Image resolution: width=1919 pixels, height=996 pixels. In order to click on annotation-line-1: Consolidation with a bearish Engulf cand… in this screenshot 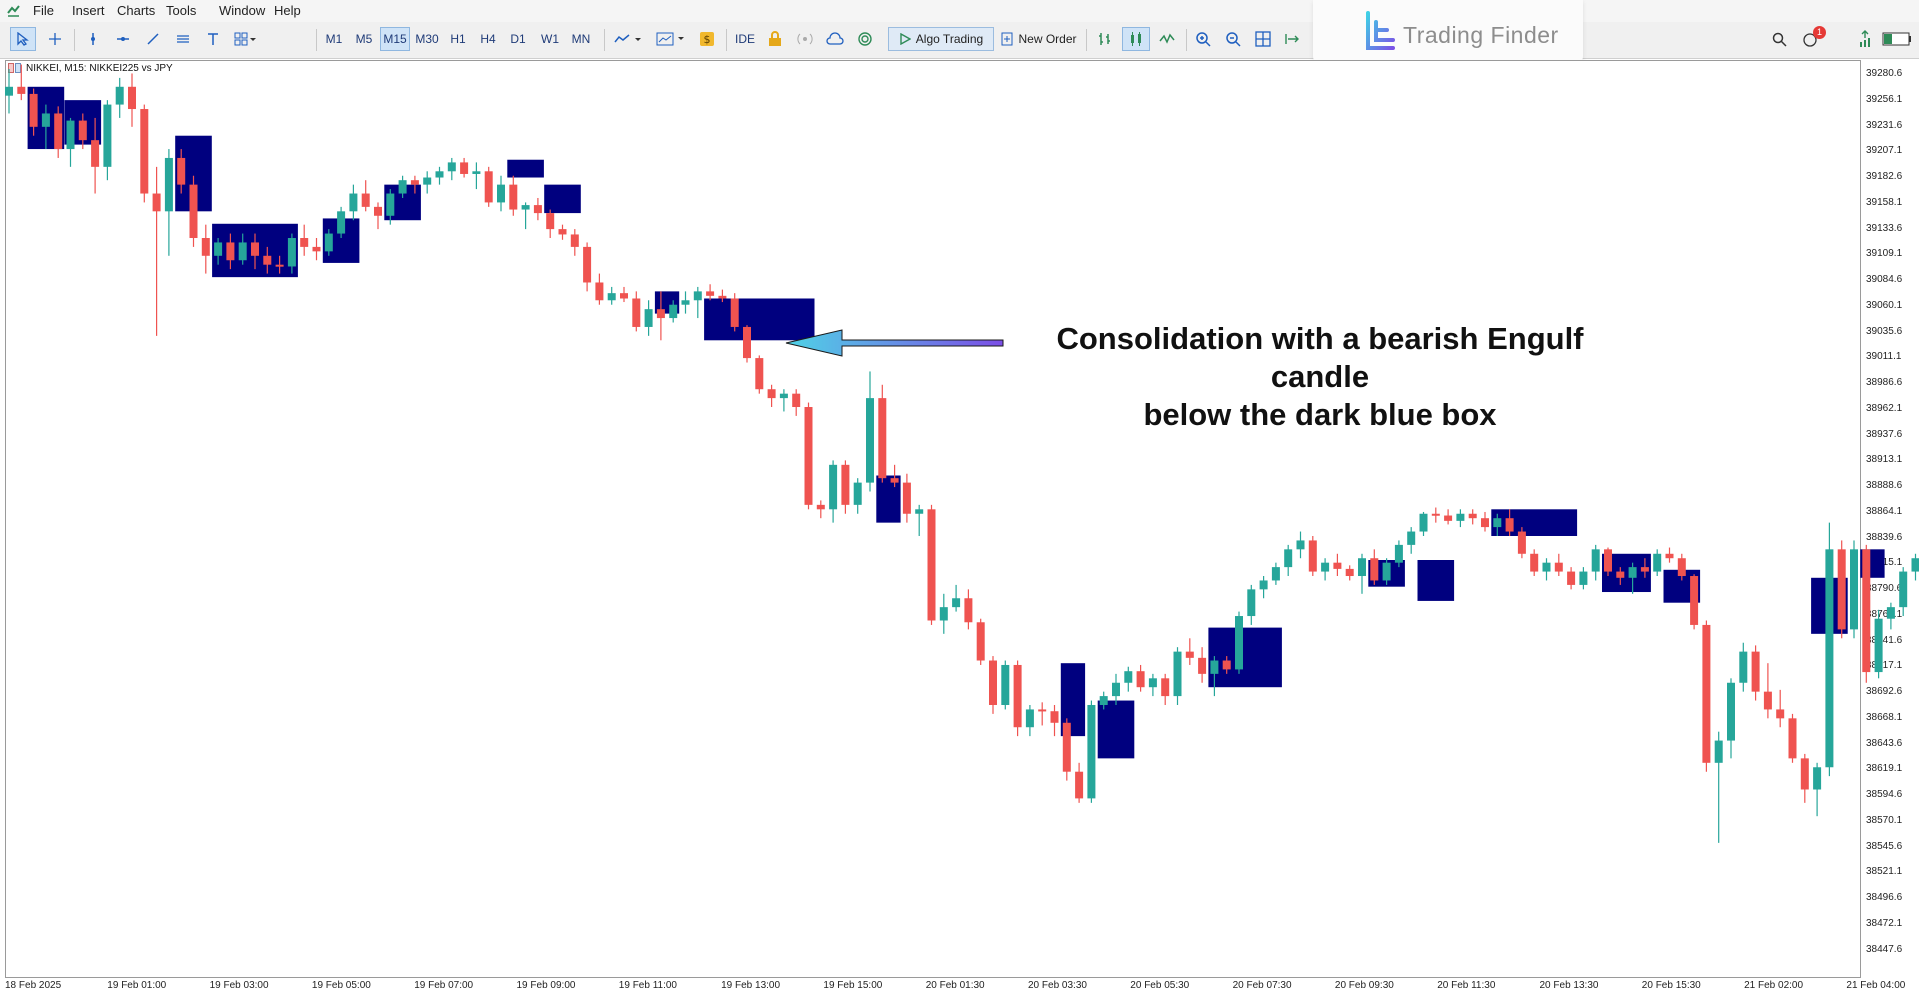, I will do `click(1320, 357)`.